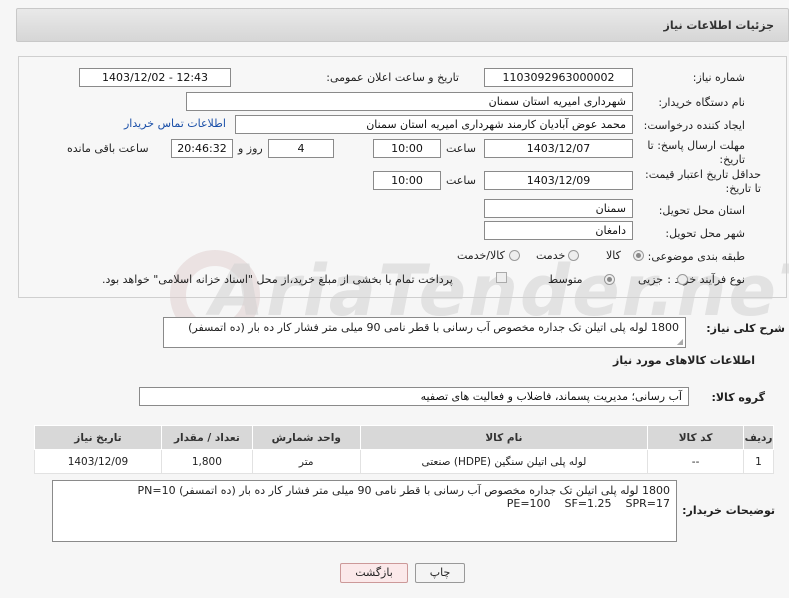  Describe the element at coordinates (565, 279) in the screenshot. I see `process-medium-label: متوسط` at that location.